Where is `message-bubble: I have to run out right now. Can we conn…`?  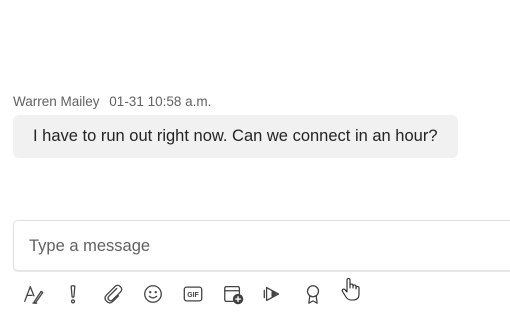 message-bubble: I have to run out right now. Can we conn… is located at coordinates (235, 136).